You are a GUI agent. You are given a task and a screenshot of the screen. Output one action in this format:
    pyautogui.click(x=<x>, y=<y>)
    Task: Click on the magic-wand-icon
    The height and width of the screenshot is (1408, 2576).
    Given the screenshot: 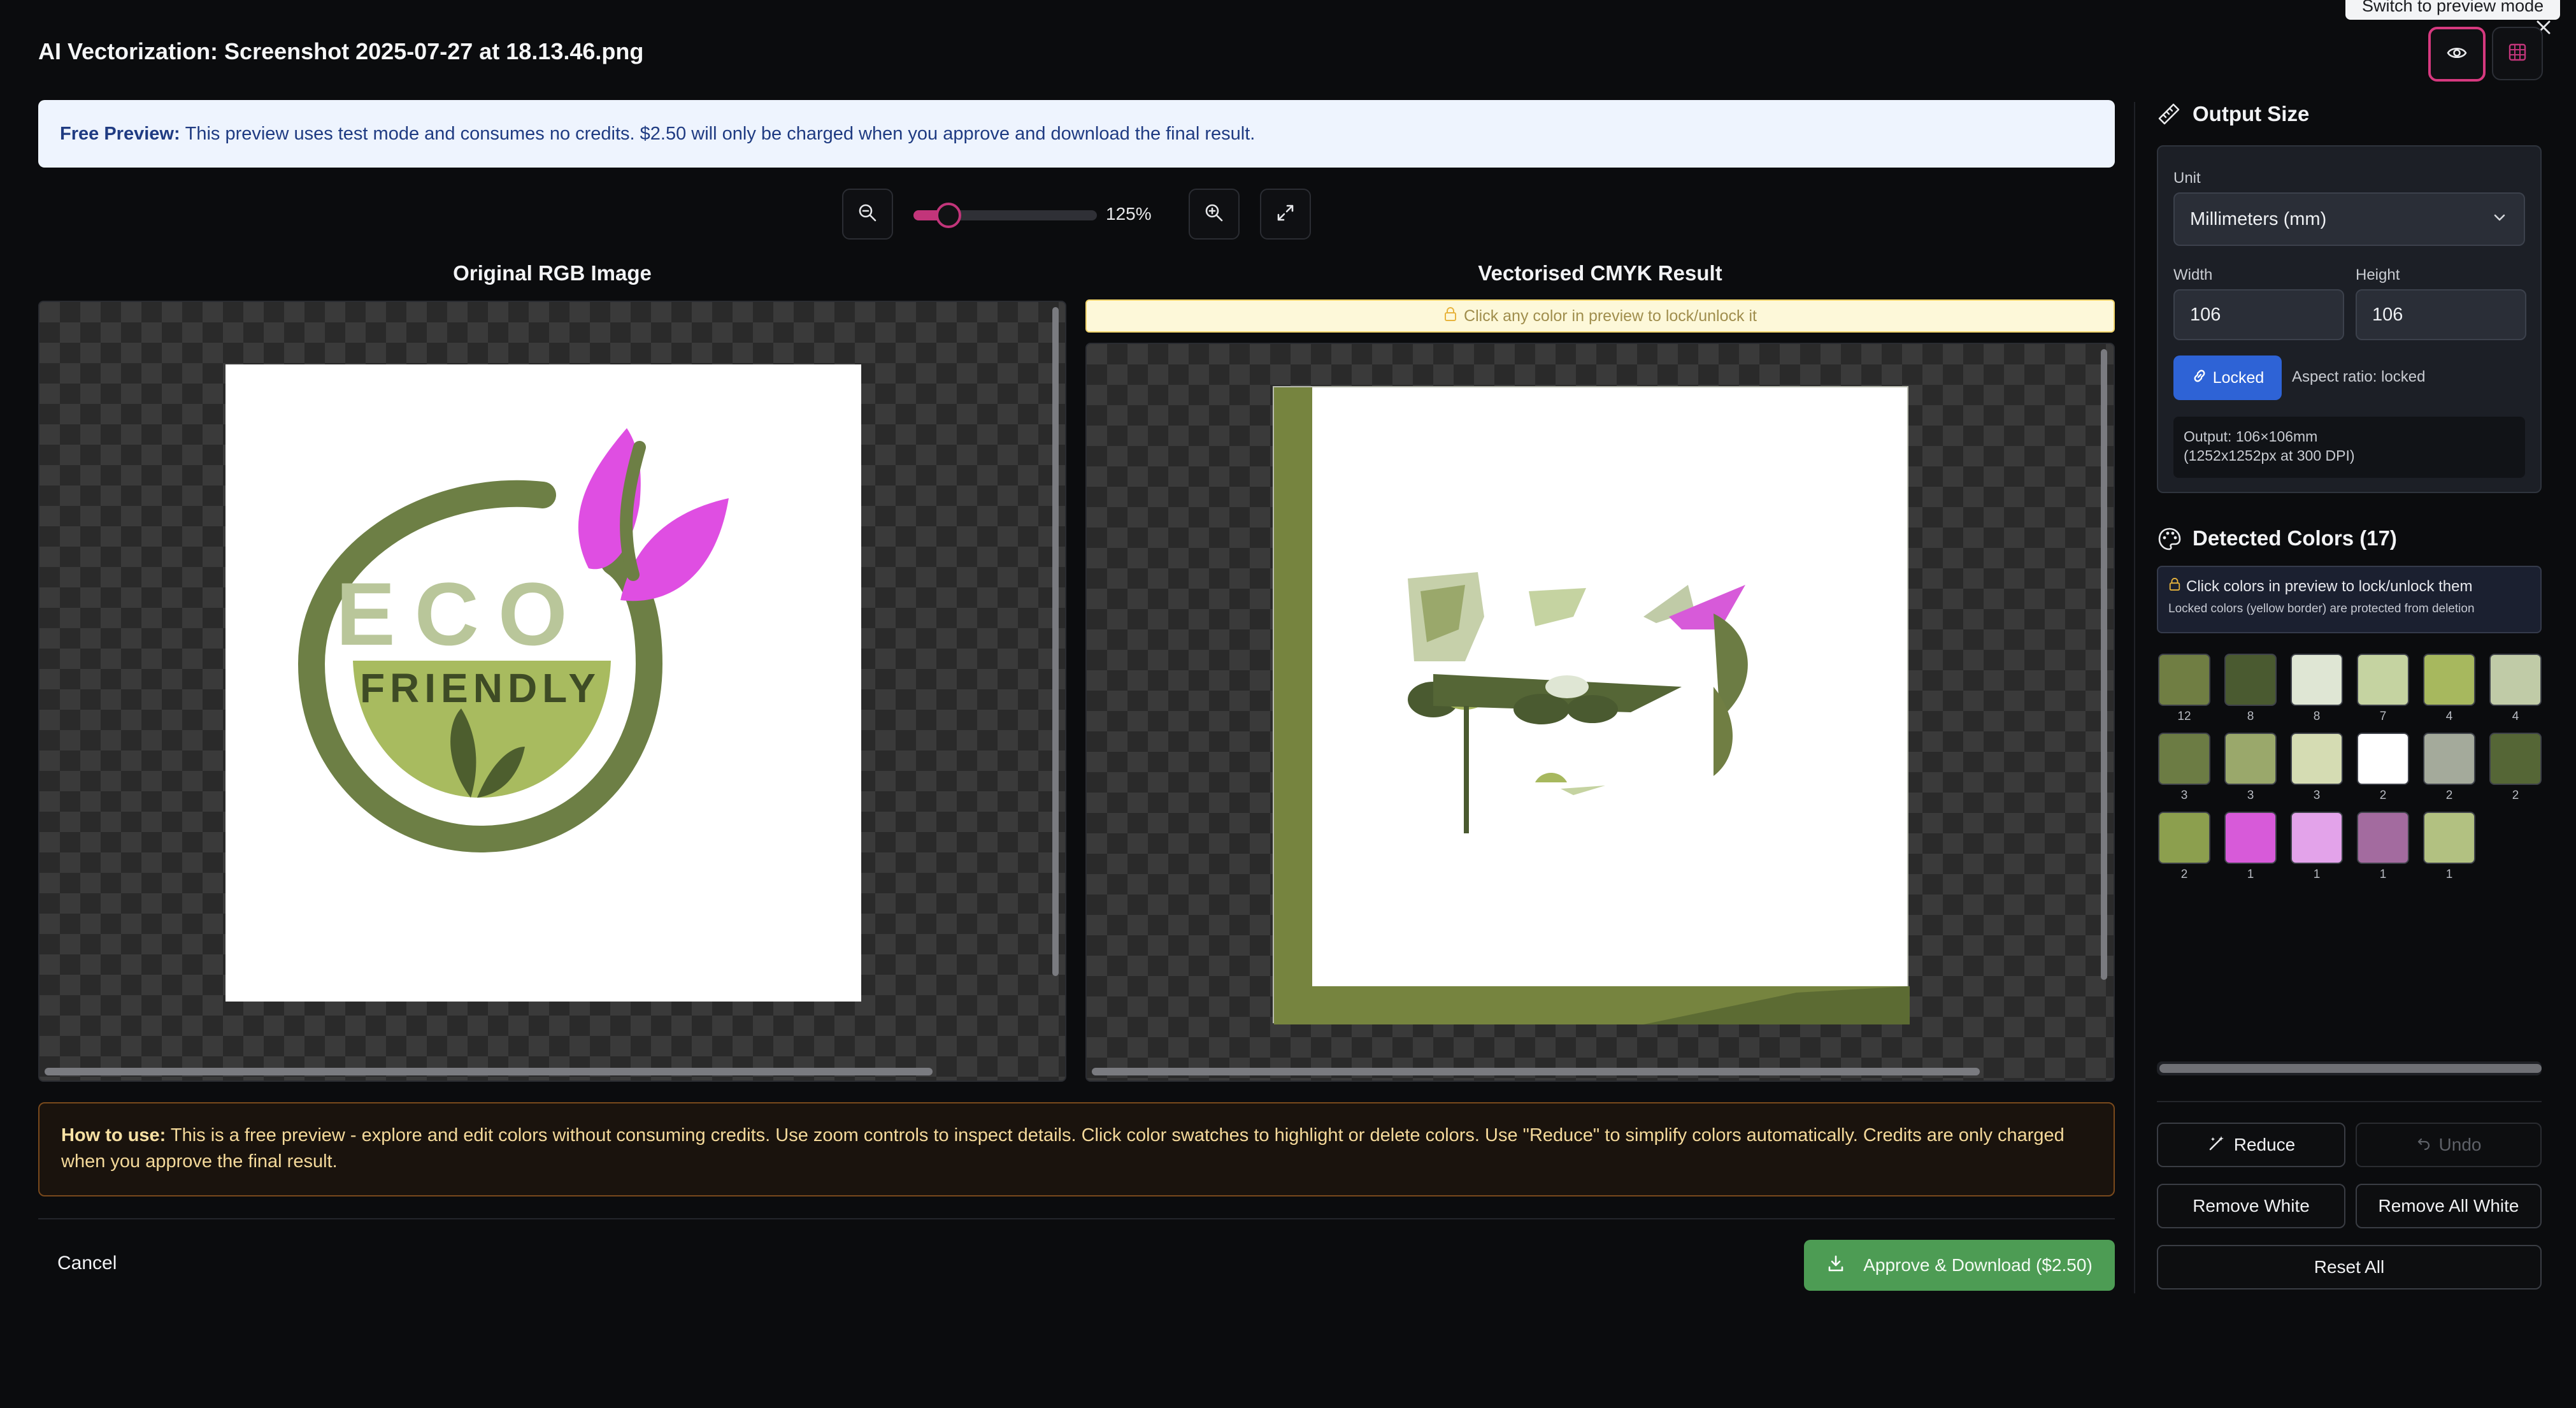 What is the action you would take?
    pyautogui.click(x=2216, y=1145)
    